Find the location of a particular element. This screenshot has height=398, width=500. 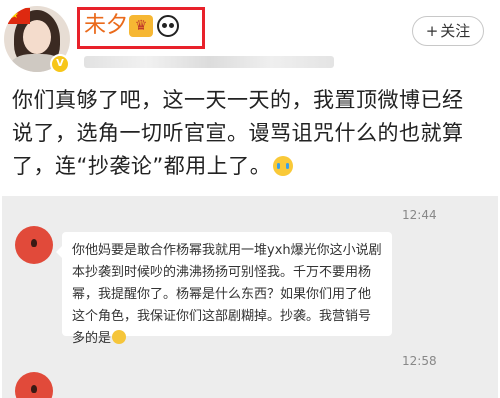

smile-emoji-icon is located at coordinates (119, 337).